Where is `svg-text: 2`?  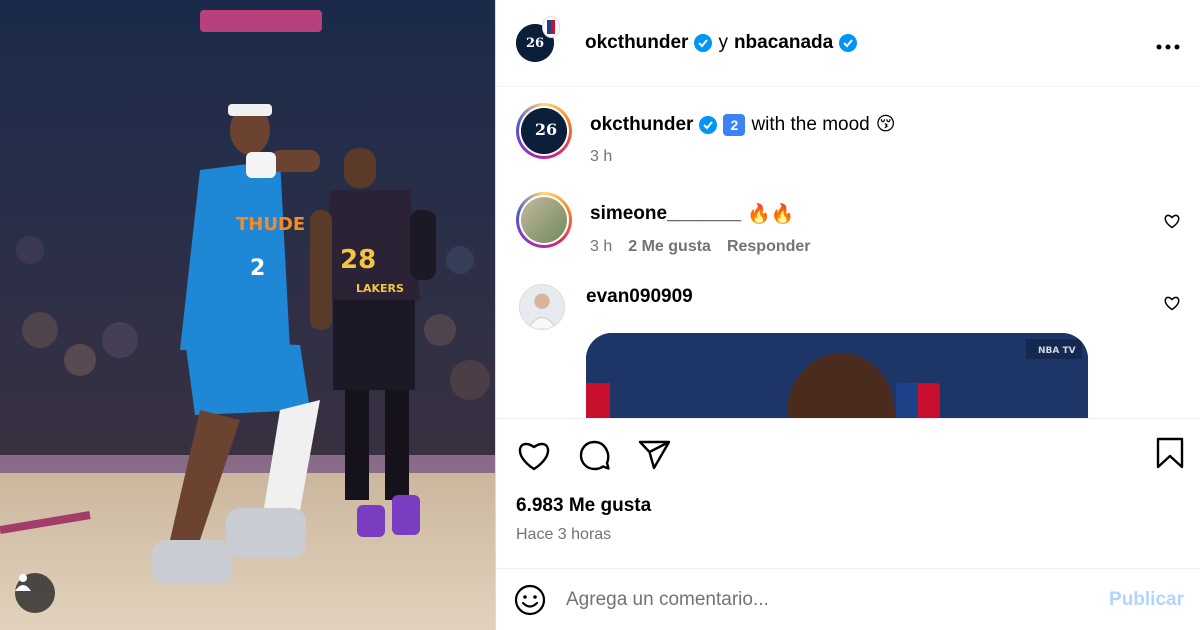
svg-text: 2 is located at coordinates (257, 268).